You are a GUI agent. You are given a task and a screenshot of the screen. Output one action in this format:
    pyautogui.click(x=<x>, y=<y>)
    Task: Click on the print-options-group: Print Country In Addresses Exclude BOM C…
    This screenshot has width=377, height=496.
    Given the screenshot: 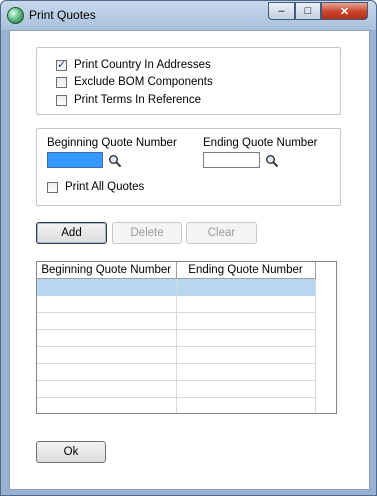 What is the action you would take?
    pyautogui.click(x=188, y=81)
    